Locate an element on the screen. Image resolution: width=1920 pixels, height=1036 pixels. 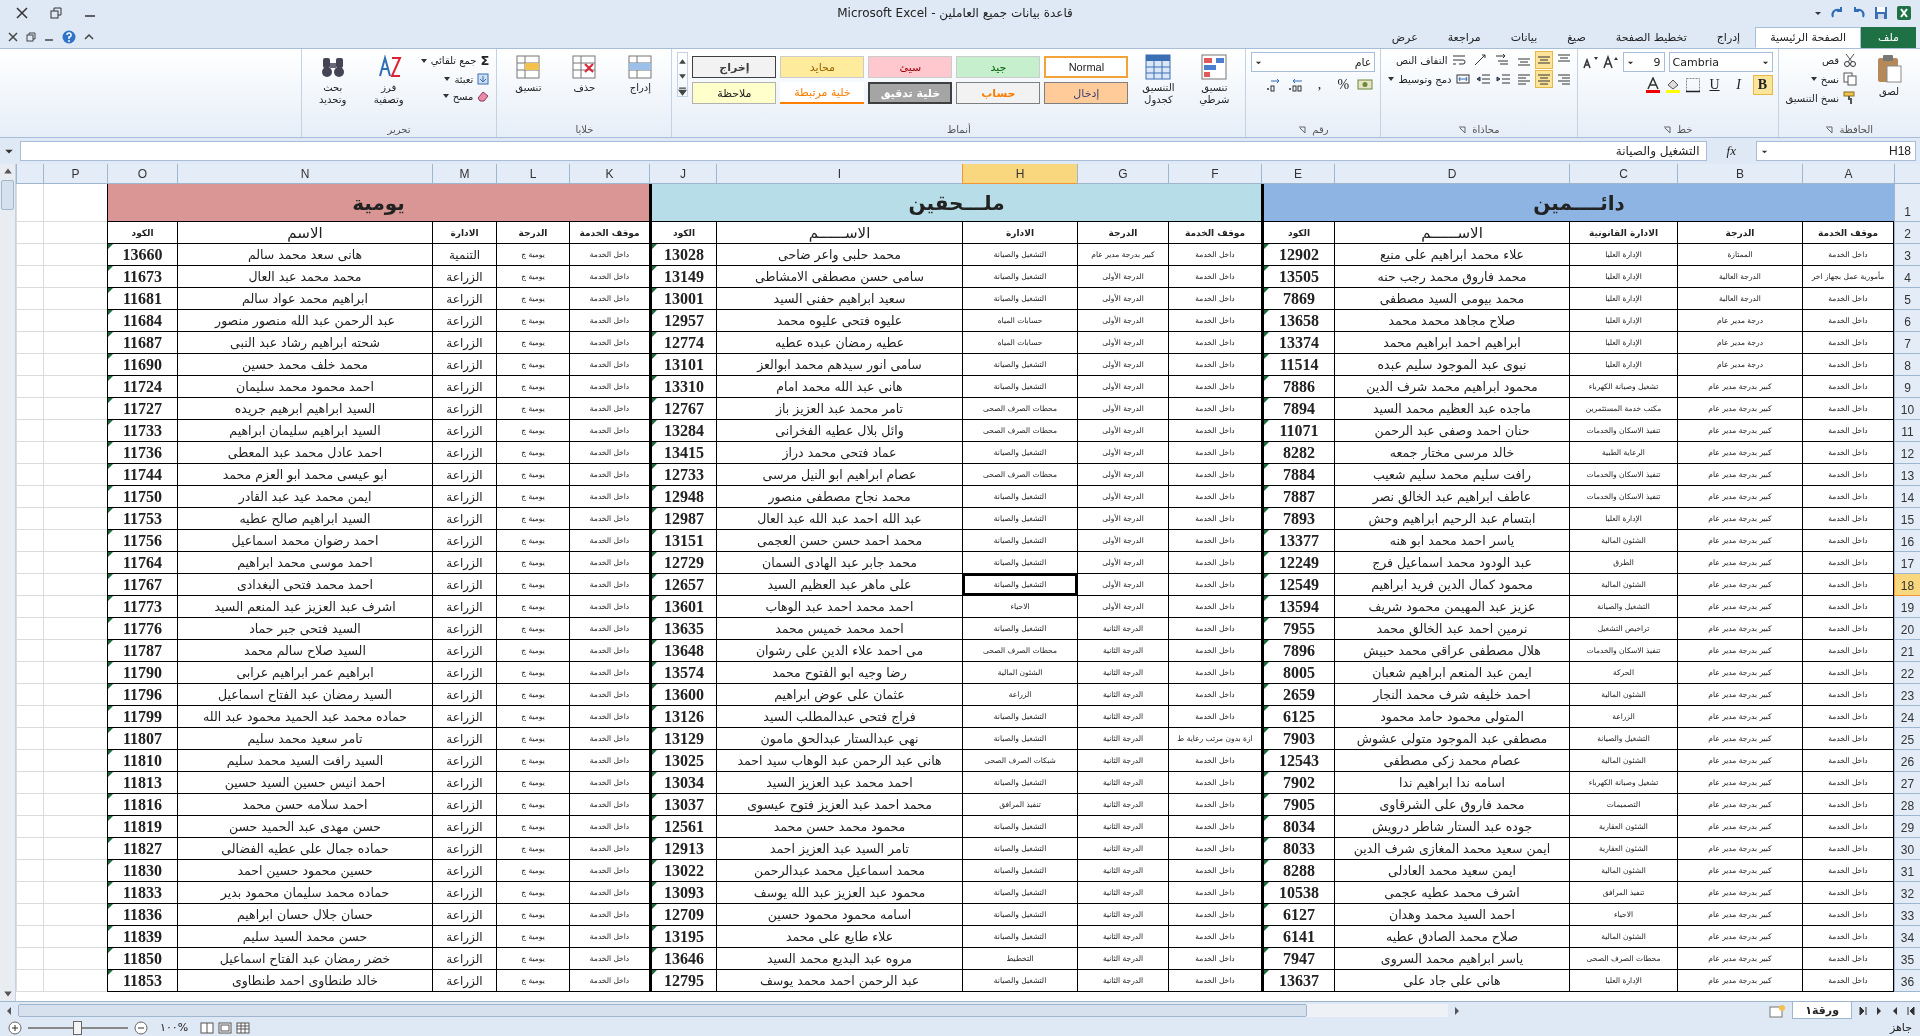
row-header: 15 is located at coordinates (1907, 519).